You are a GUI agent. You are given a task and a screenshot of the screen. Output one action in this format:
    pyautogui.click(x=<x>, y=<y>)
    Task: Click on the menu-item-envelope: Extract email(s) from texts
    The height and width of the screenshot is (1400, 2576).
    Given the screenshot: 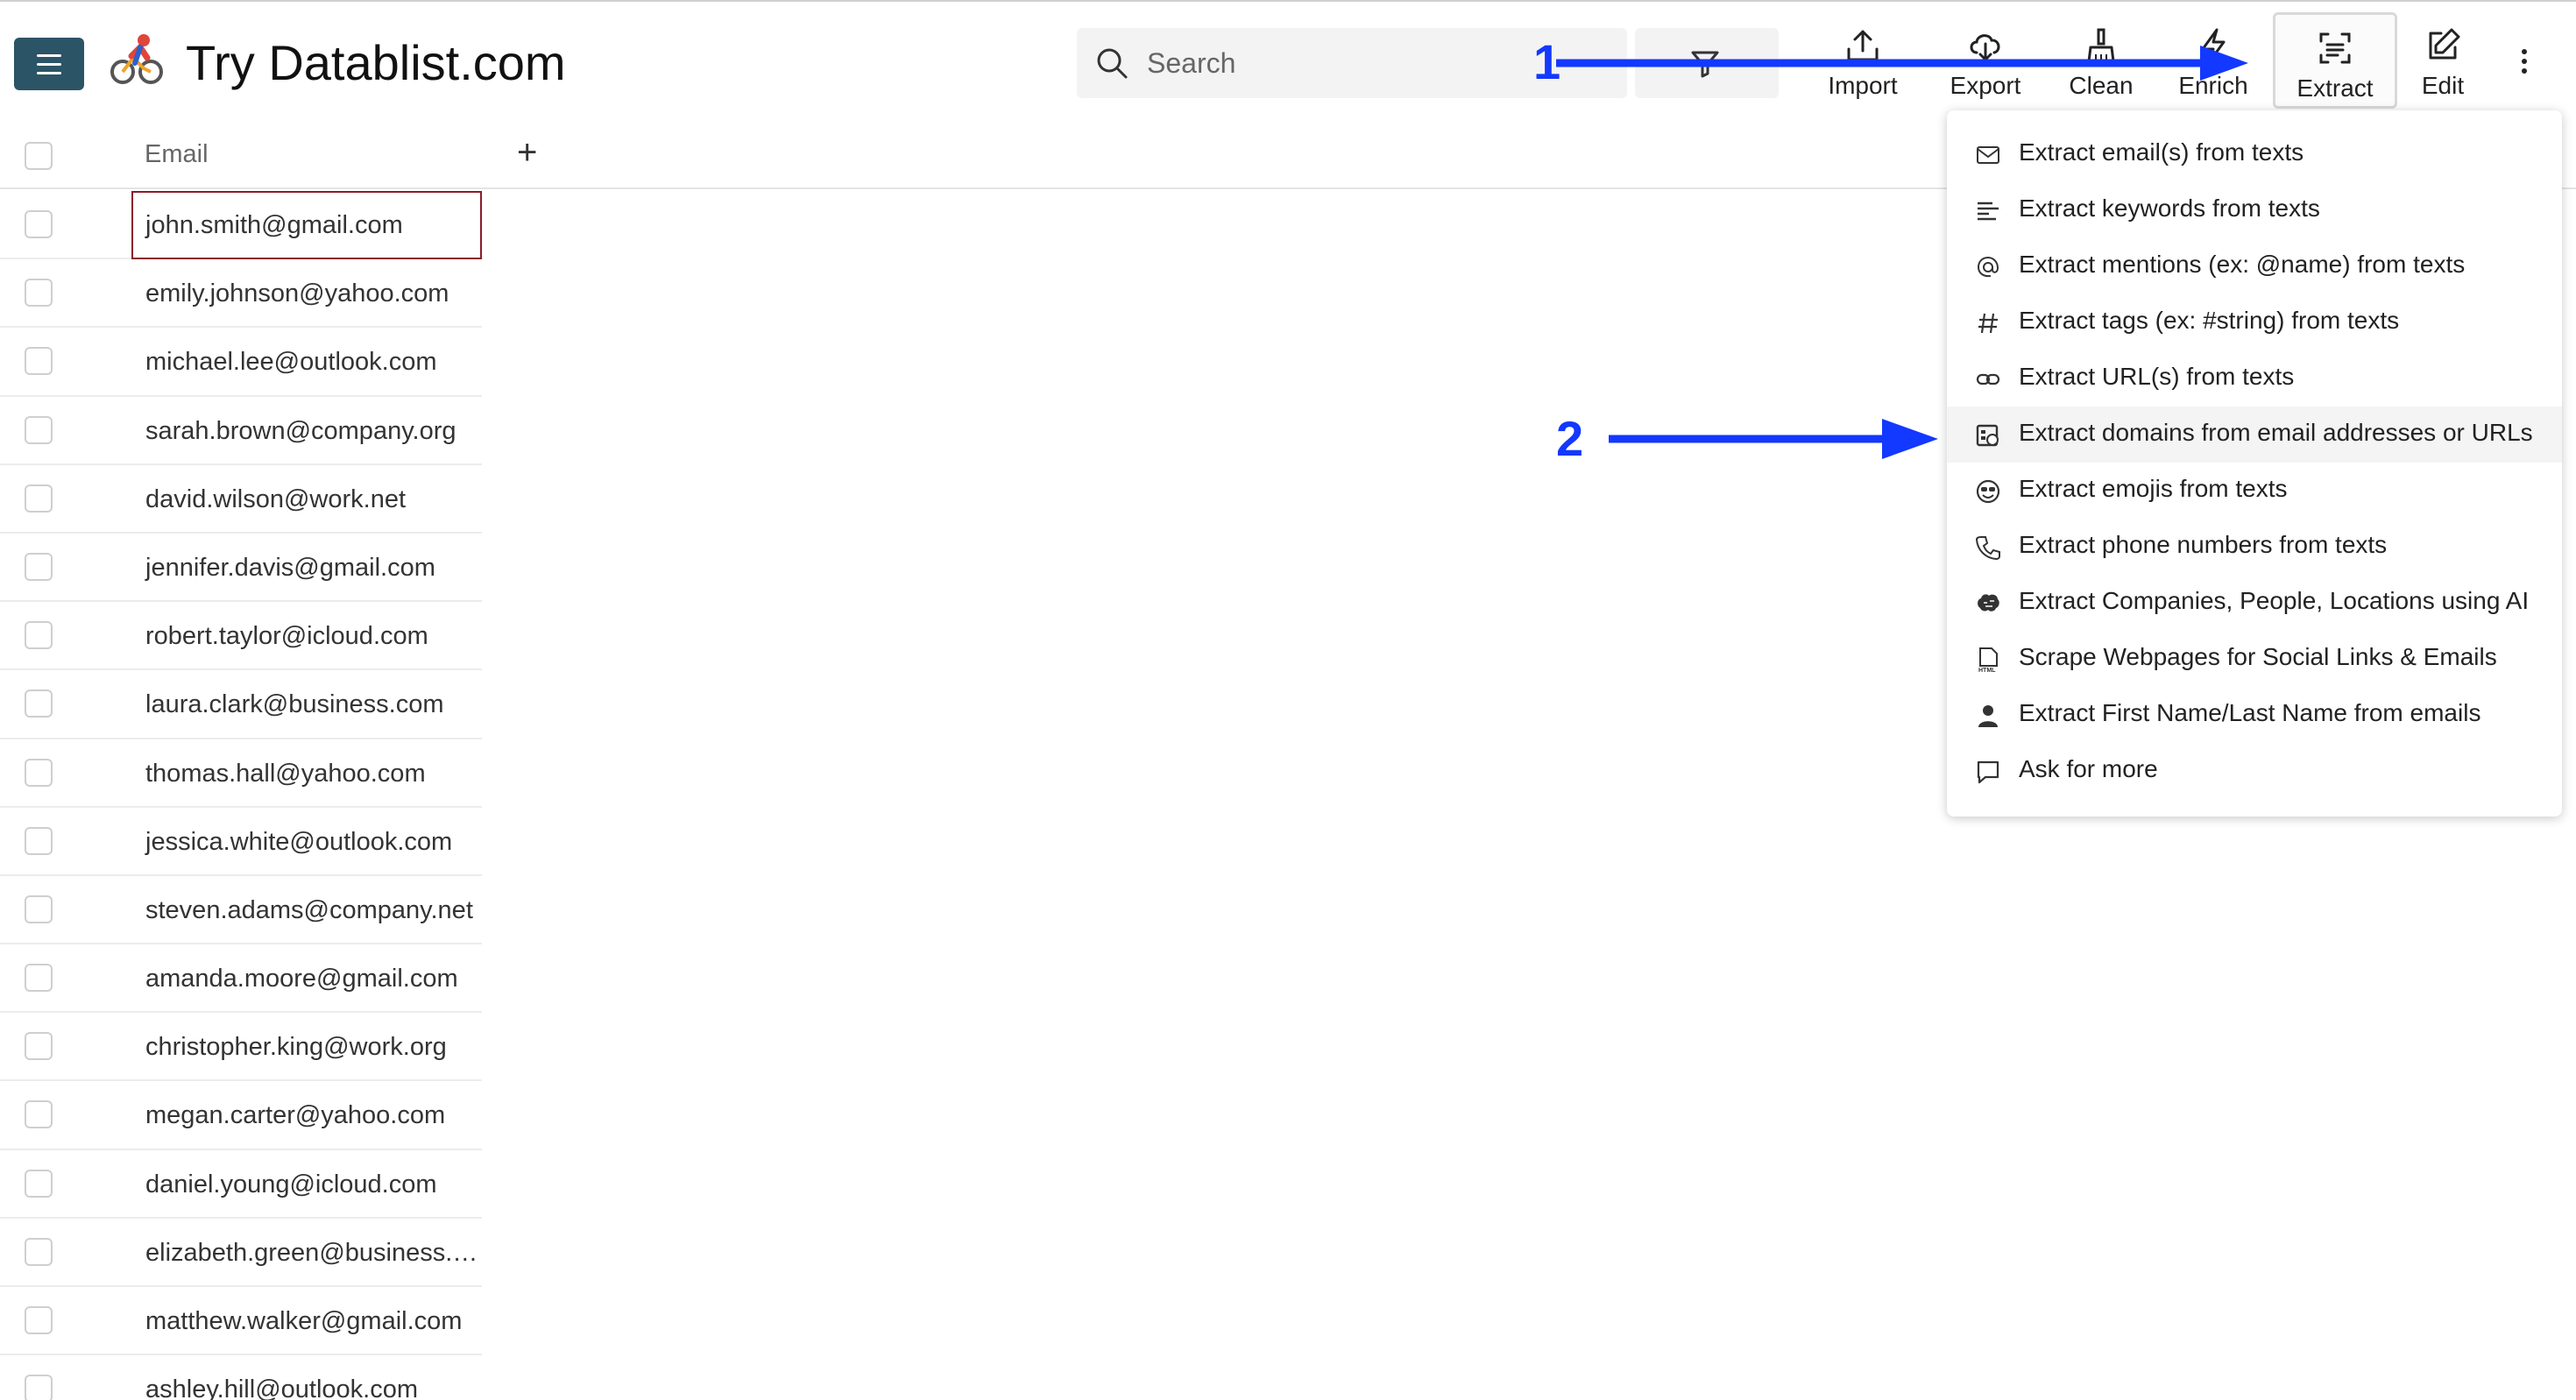 What is the action you would take?
    pyautogui.click(x=2254, y=154)
    